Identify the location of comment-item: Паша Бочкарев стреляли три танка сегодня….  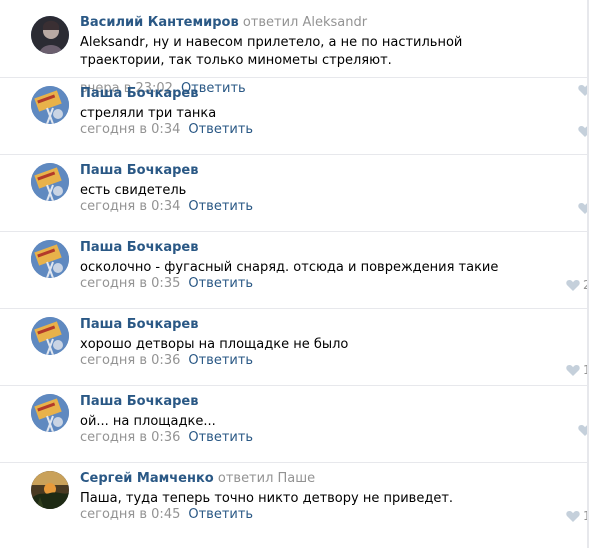
(294, 115).